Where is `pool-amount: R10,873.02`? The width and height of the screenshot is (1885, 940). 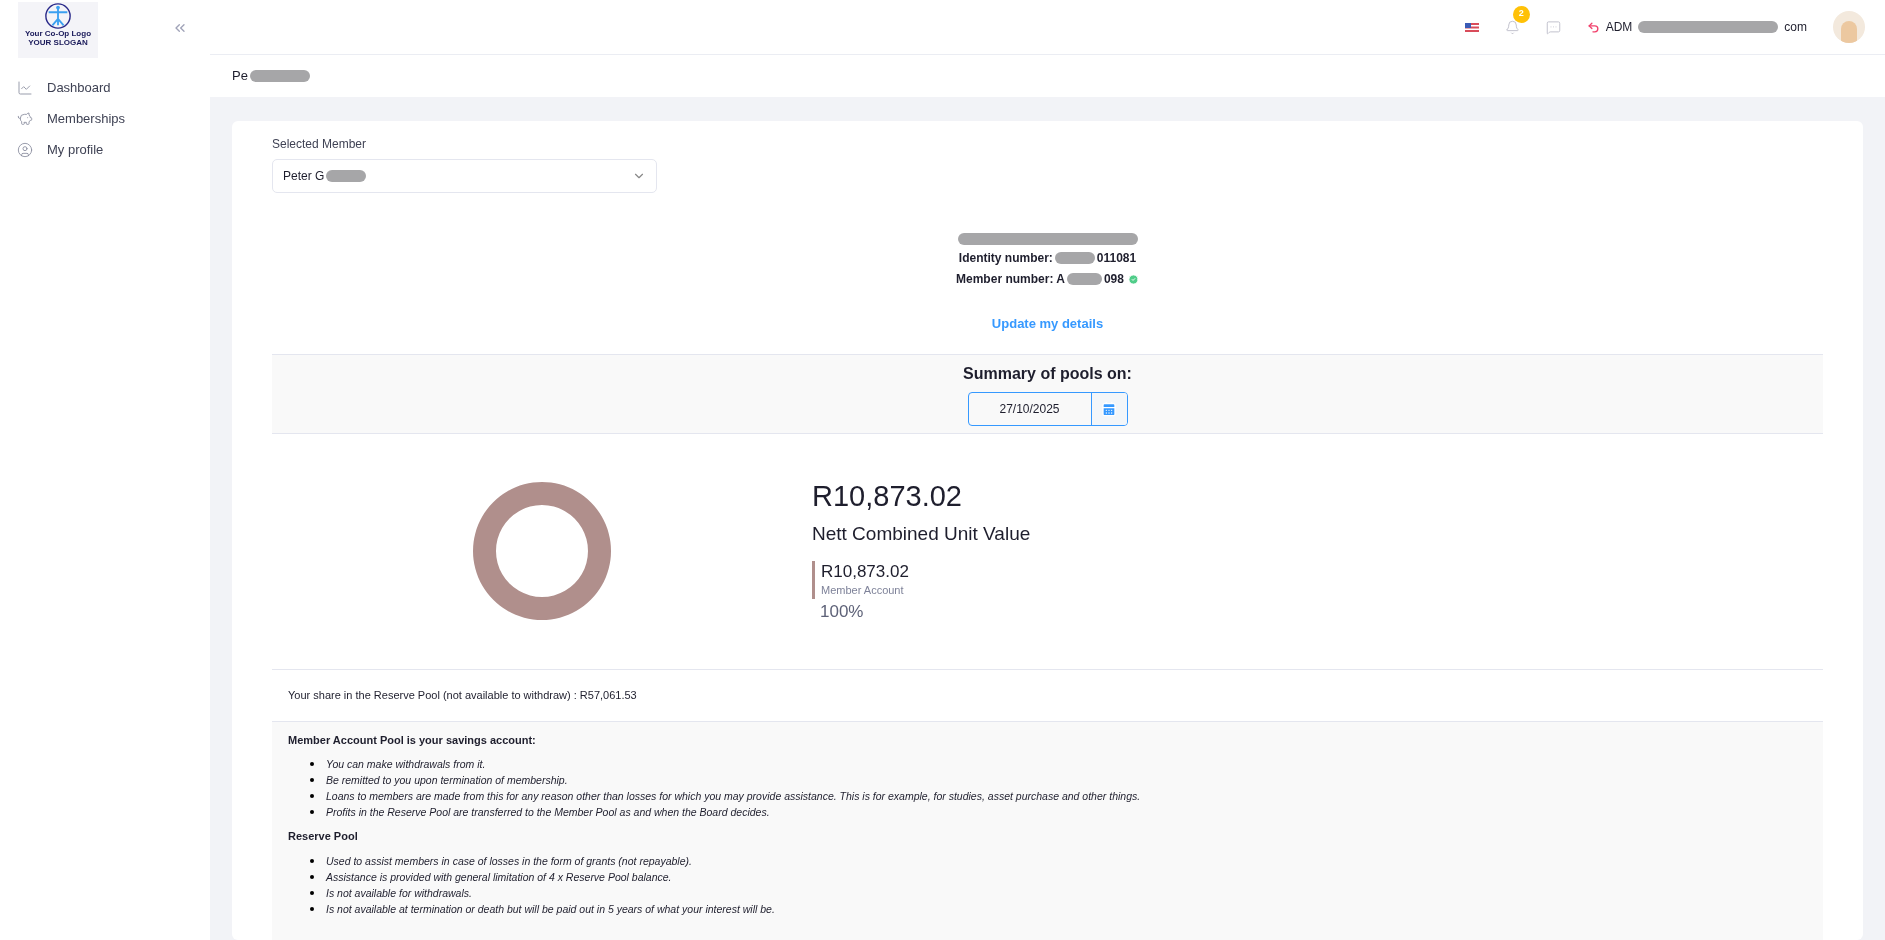 pool-amount: R10,873.02 is located at coordinates (865, 571).